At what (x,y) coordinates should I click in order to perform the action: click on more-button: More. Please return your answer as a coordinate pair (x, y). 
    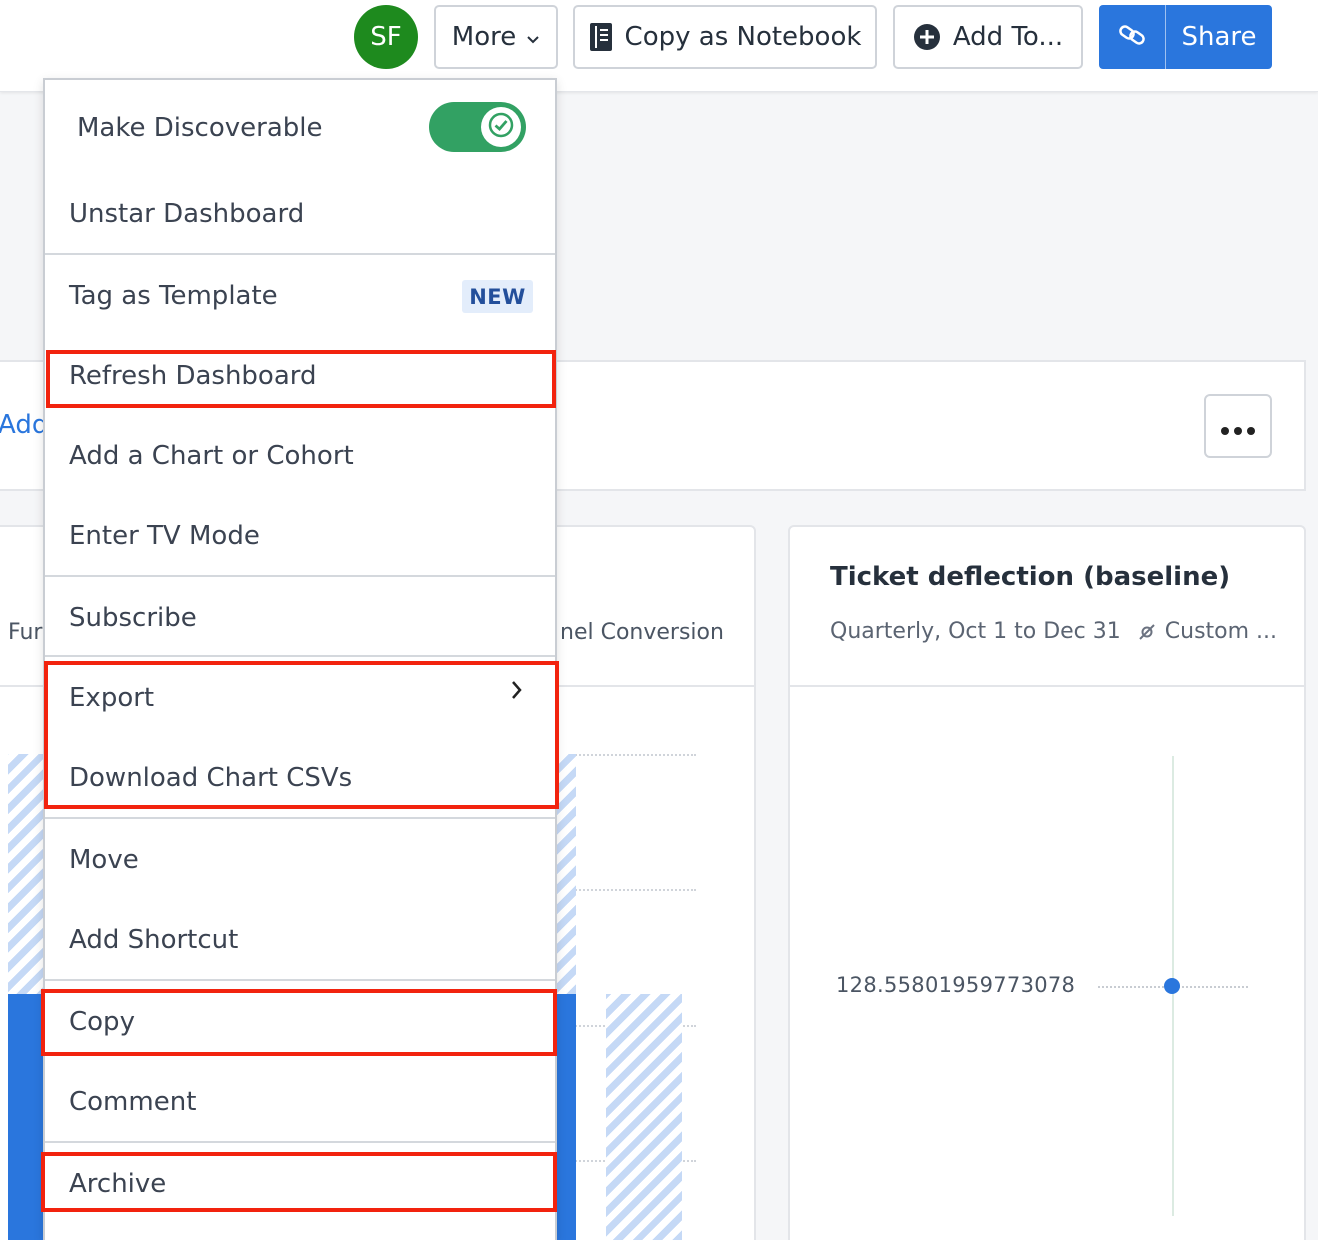
    Looking at the image, I should click on (496, 37).